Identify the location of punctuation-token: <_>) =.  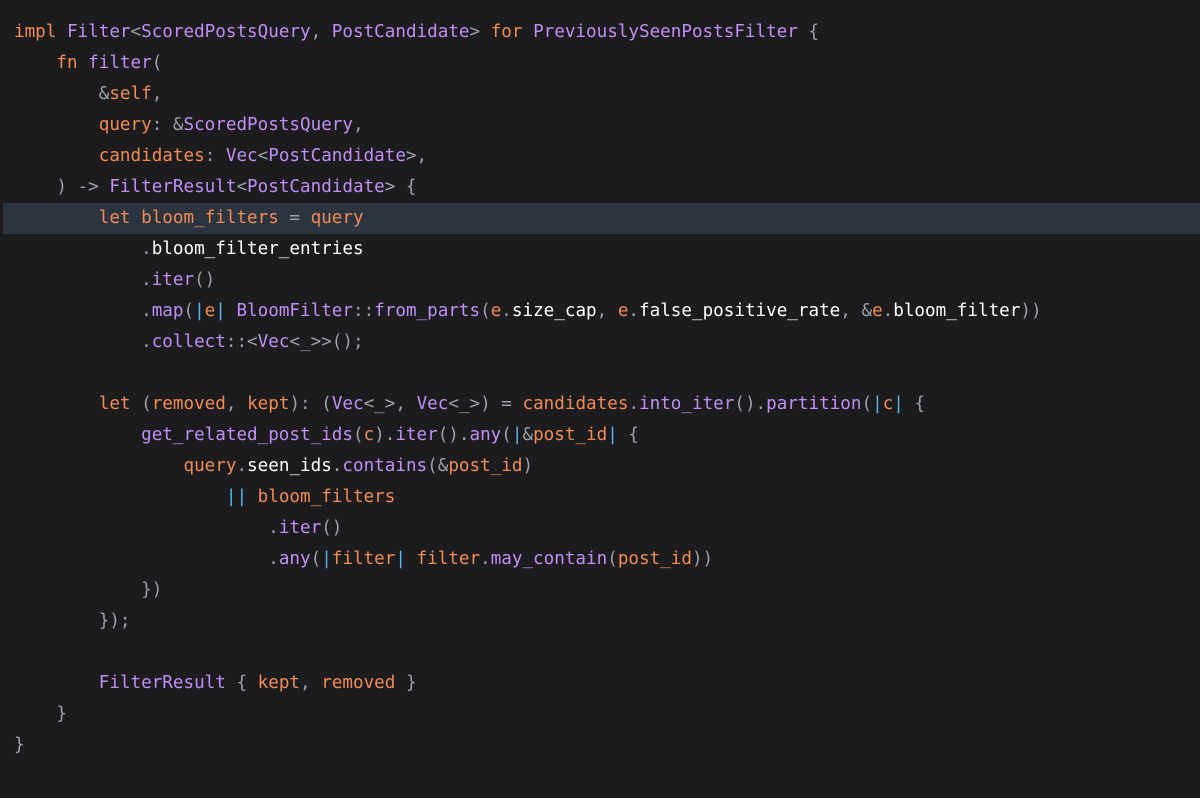
(485, 404).